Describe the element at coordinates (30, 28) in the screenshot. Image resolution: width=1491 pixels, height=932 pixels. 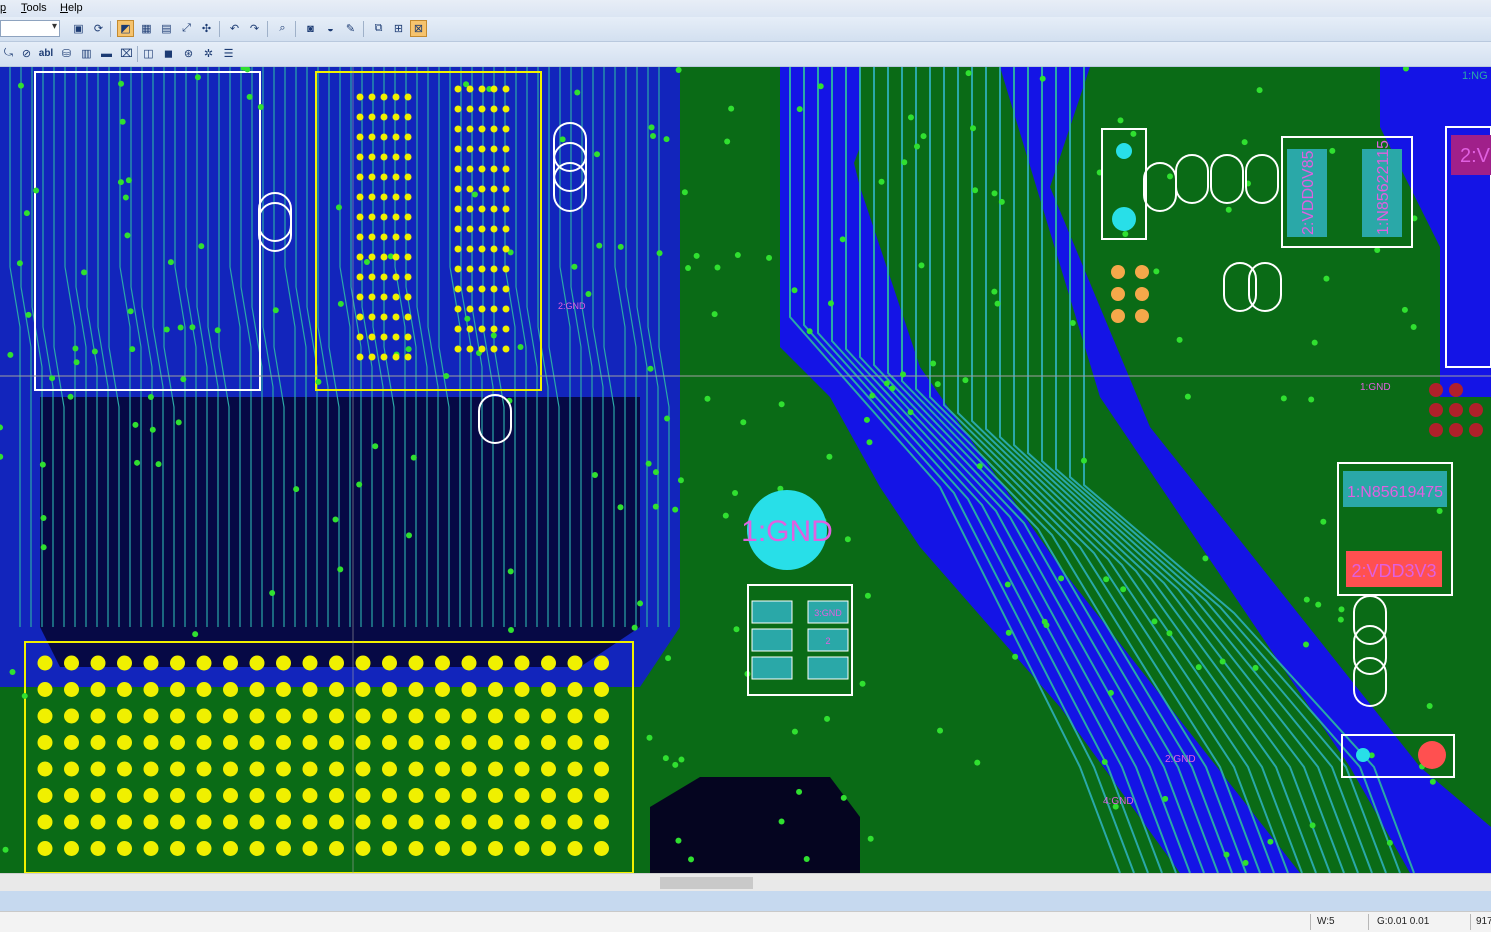
I see `layer-select: ▾` at that location.